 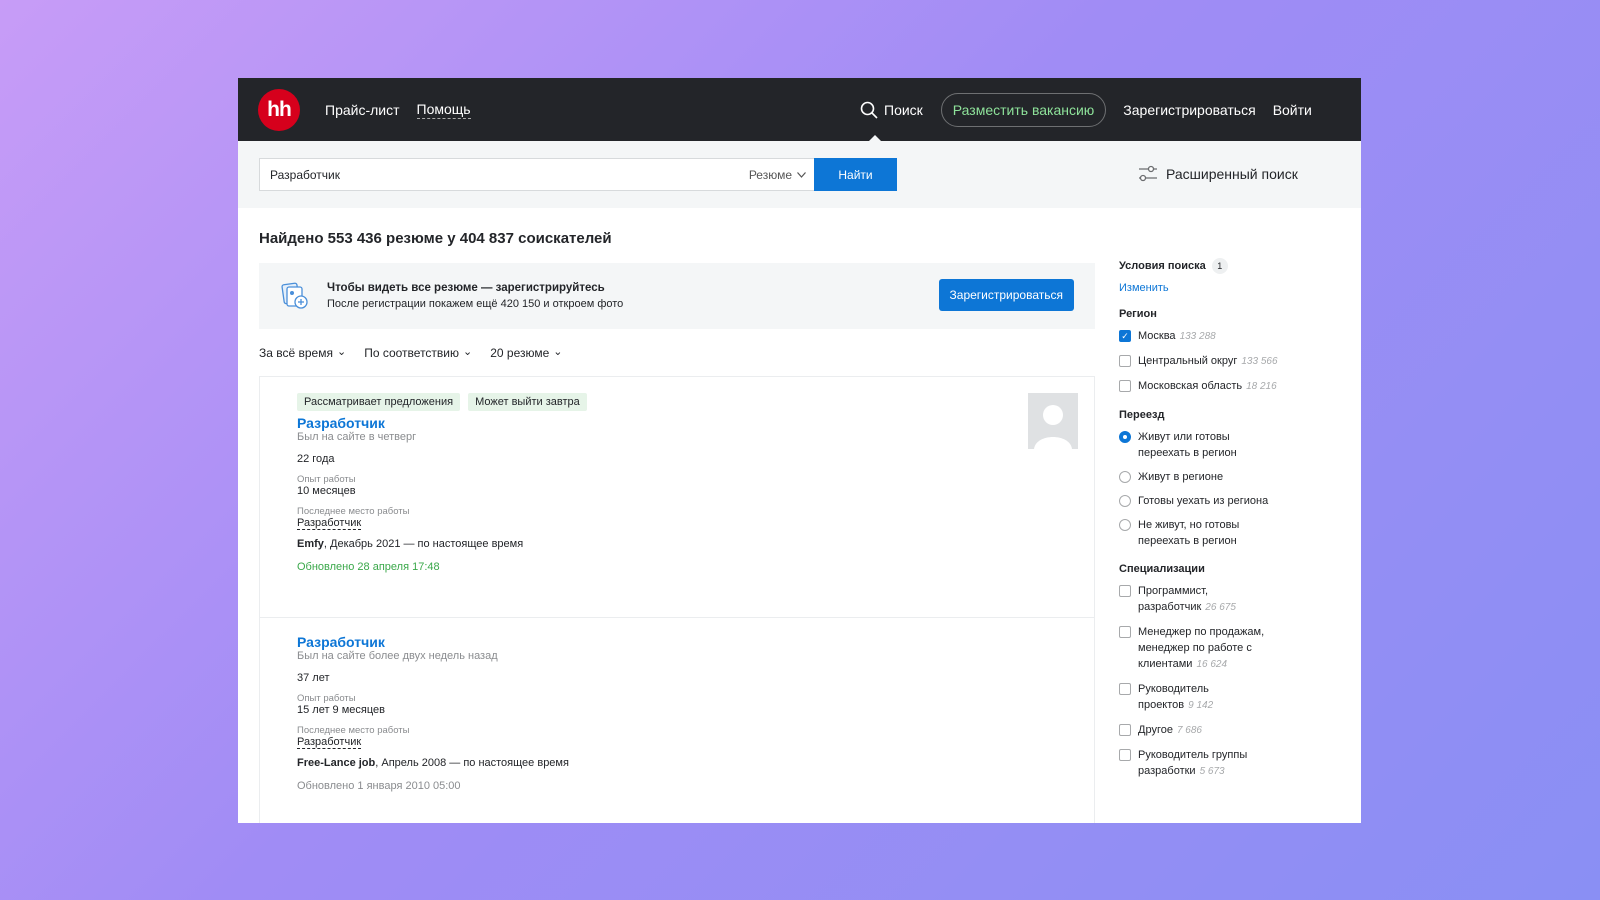 I want to click on conditions-count-badge: 1, so click(x=1219, y=266).